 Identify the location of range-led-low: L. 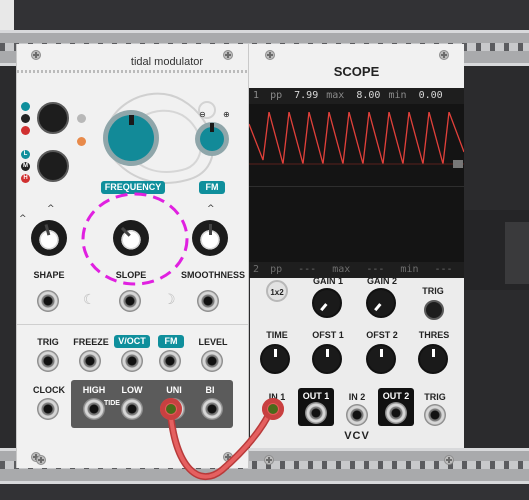
(25, 154).